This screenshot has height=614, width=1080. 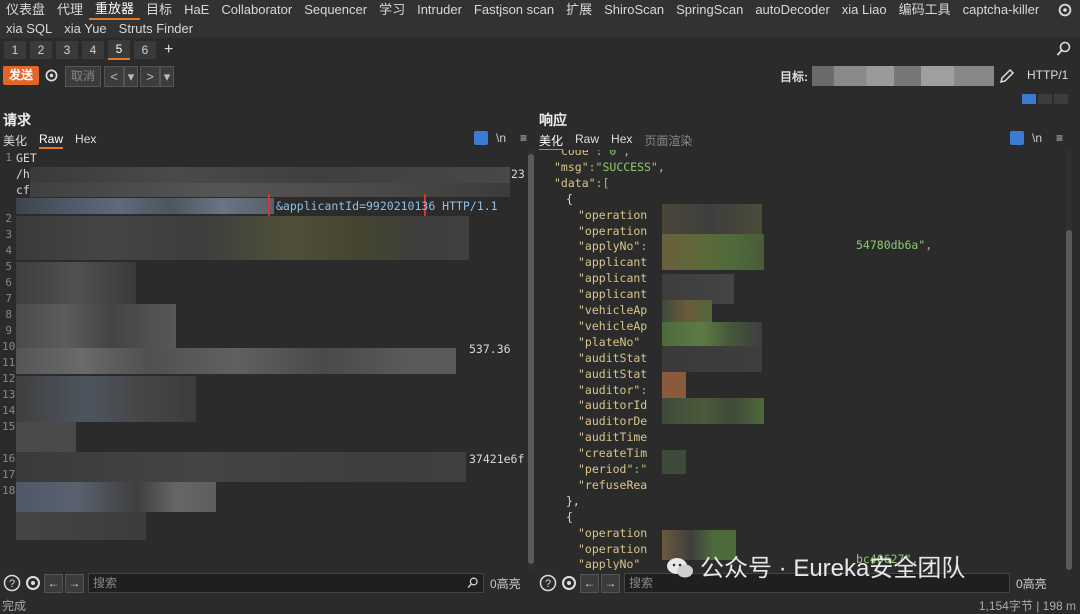 What do you see at coordinates (609, 167) in the screenshot?
I see `json-line: "msg":"SUCCESS",` at bounding box center [609, 167].